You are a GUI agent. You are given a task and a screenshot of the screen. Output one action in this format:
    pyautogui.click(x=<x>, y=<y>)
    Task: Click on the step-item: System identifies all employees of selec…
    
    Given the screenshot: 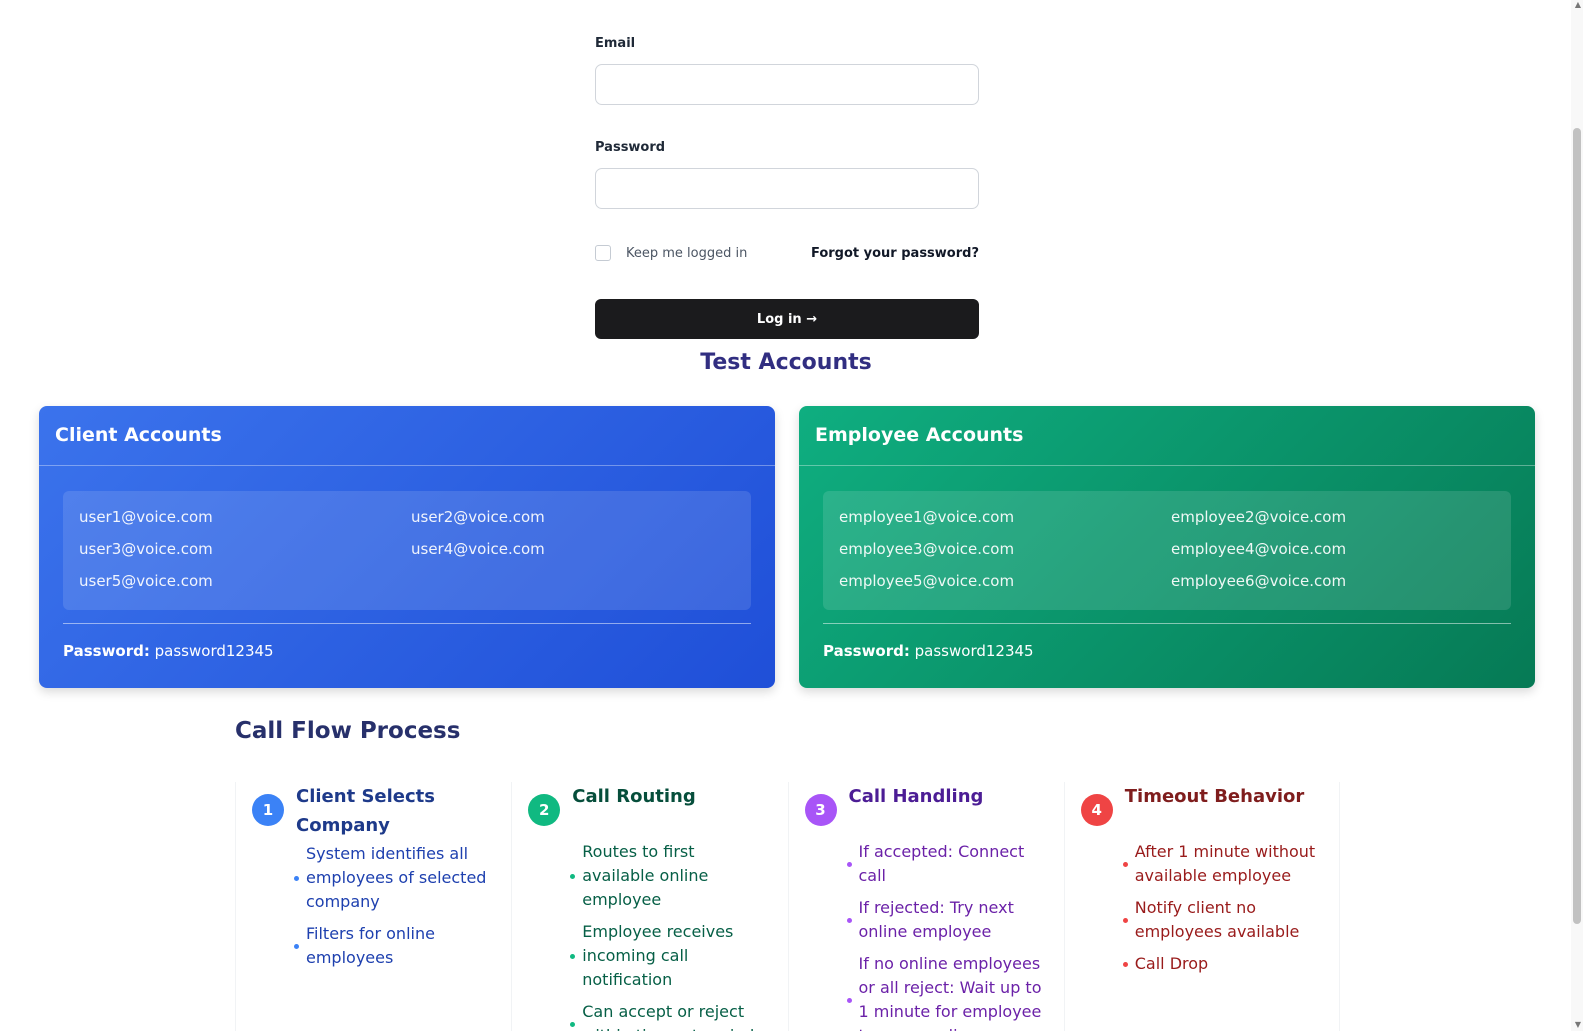 What is the action you would take?
    pyautogui.click(x=394, y=878)
    